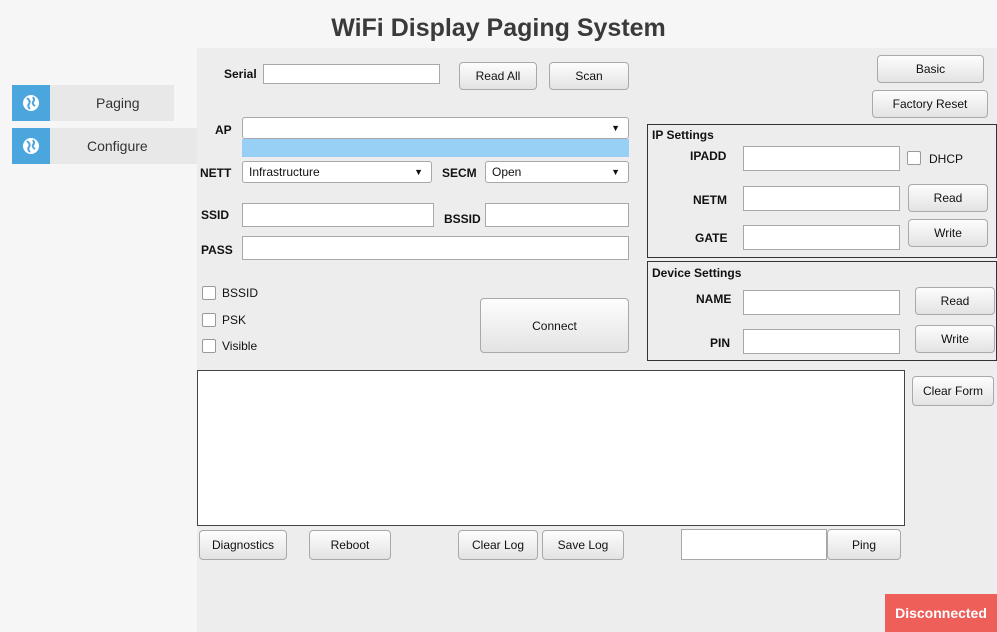  Describe the element at coordinates (708, 156) in the screenshot. I see `ipadd-label: IPADD` at that location.